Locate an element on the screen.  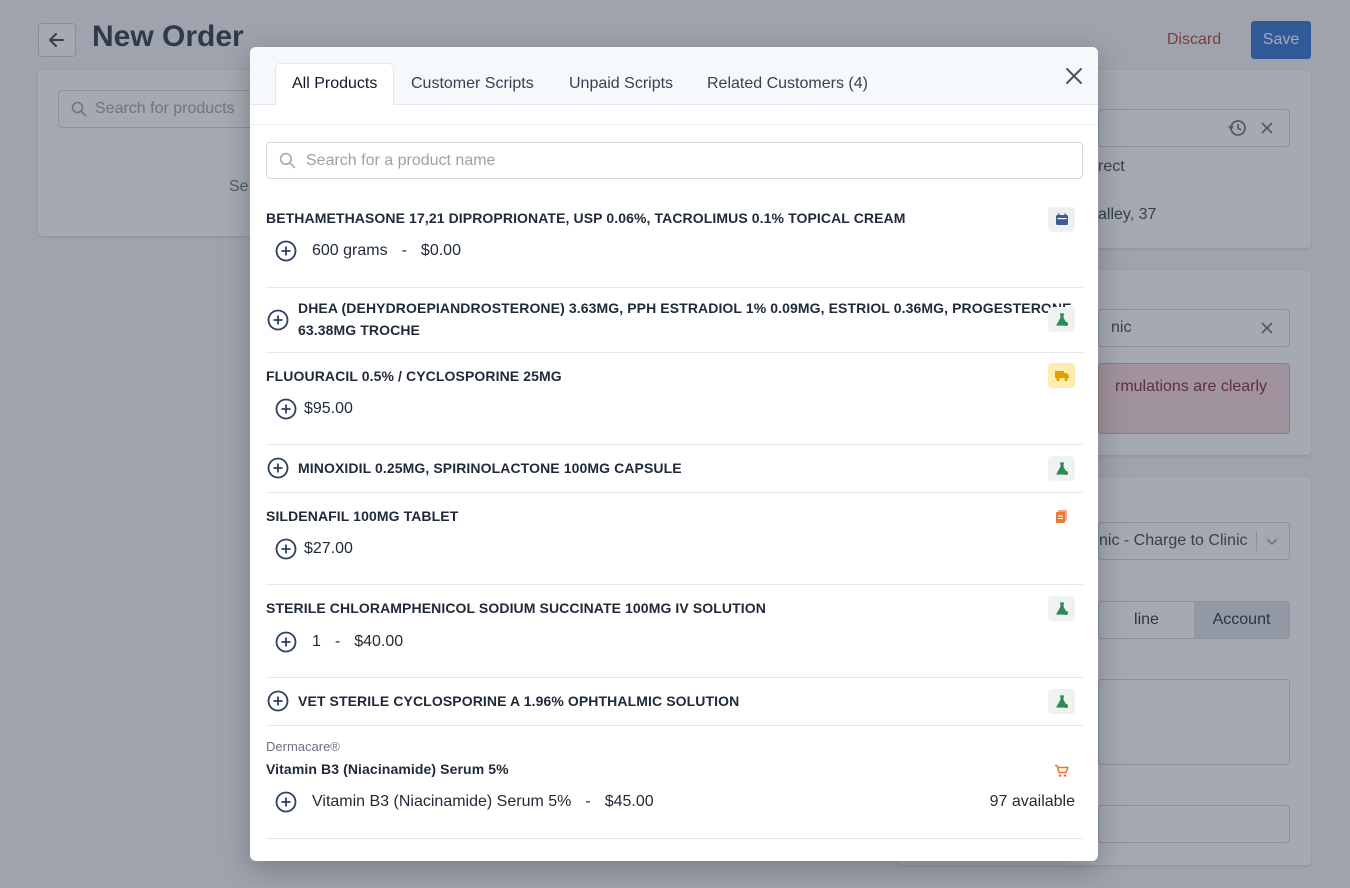
variant-row: 1 - $40.00 is located at coordinates (339, 642).